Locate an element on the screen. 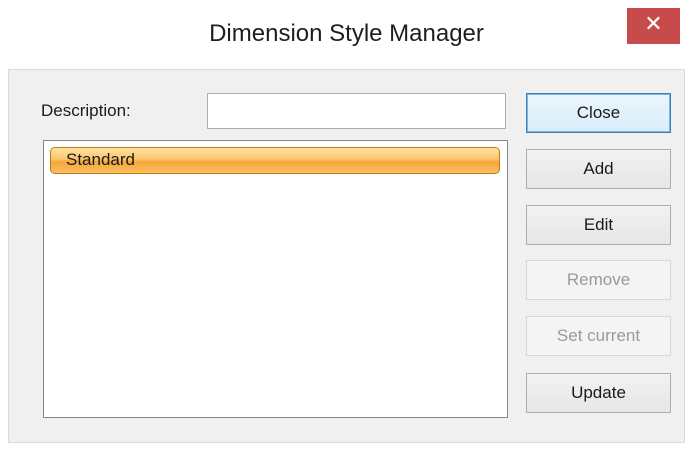  description-label: Description: is located at coordinates (86, 110).